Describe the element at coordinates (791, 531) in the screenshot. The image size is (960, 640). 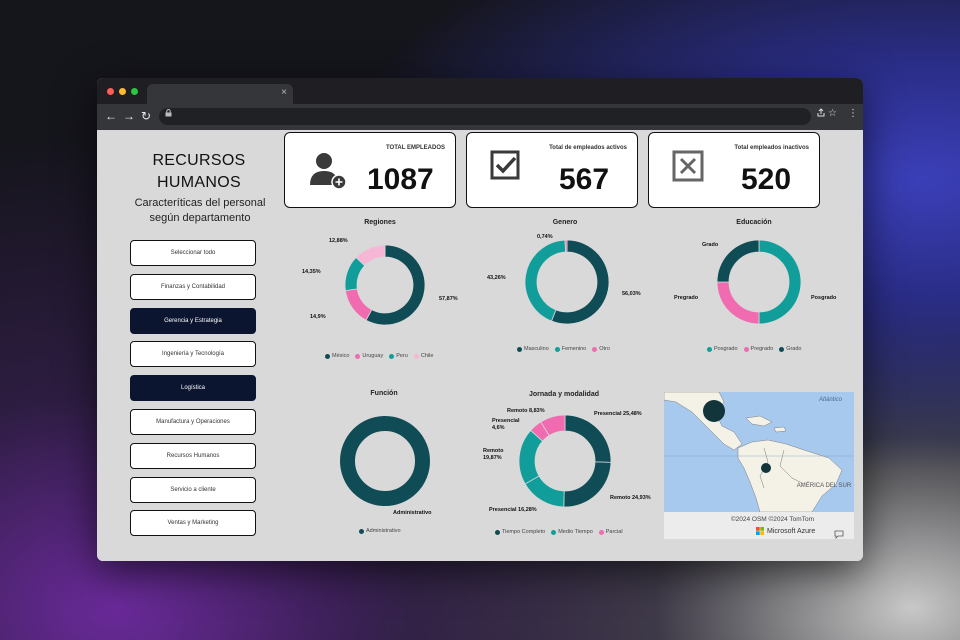
I see `azure-brand-label: Microsoft Azure` at that location.